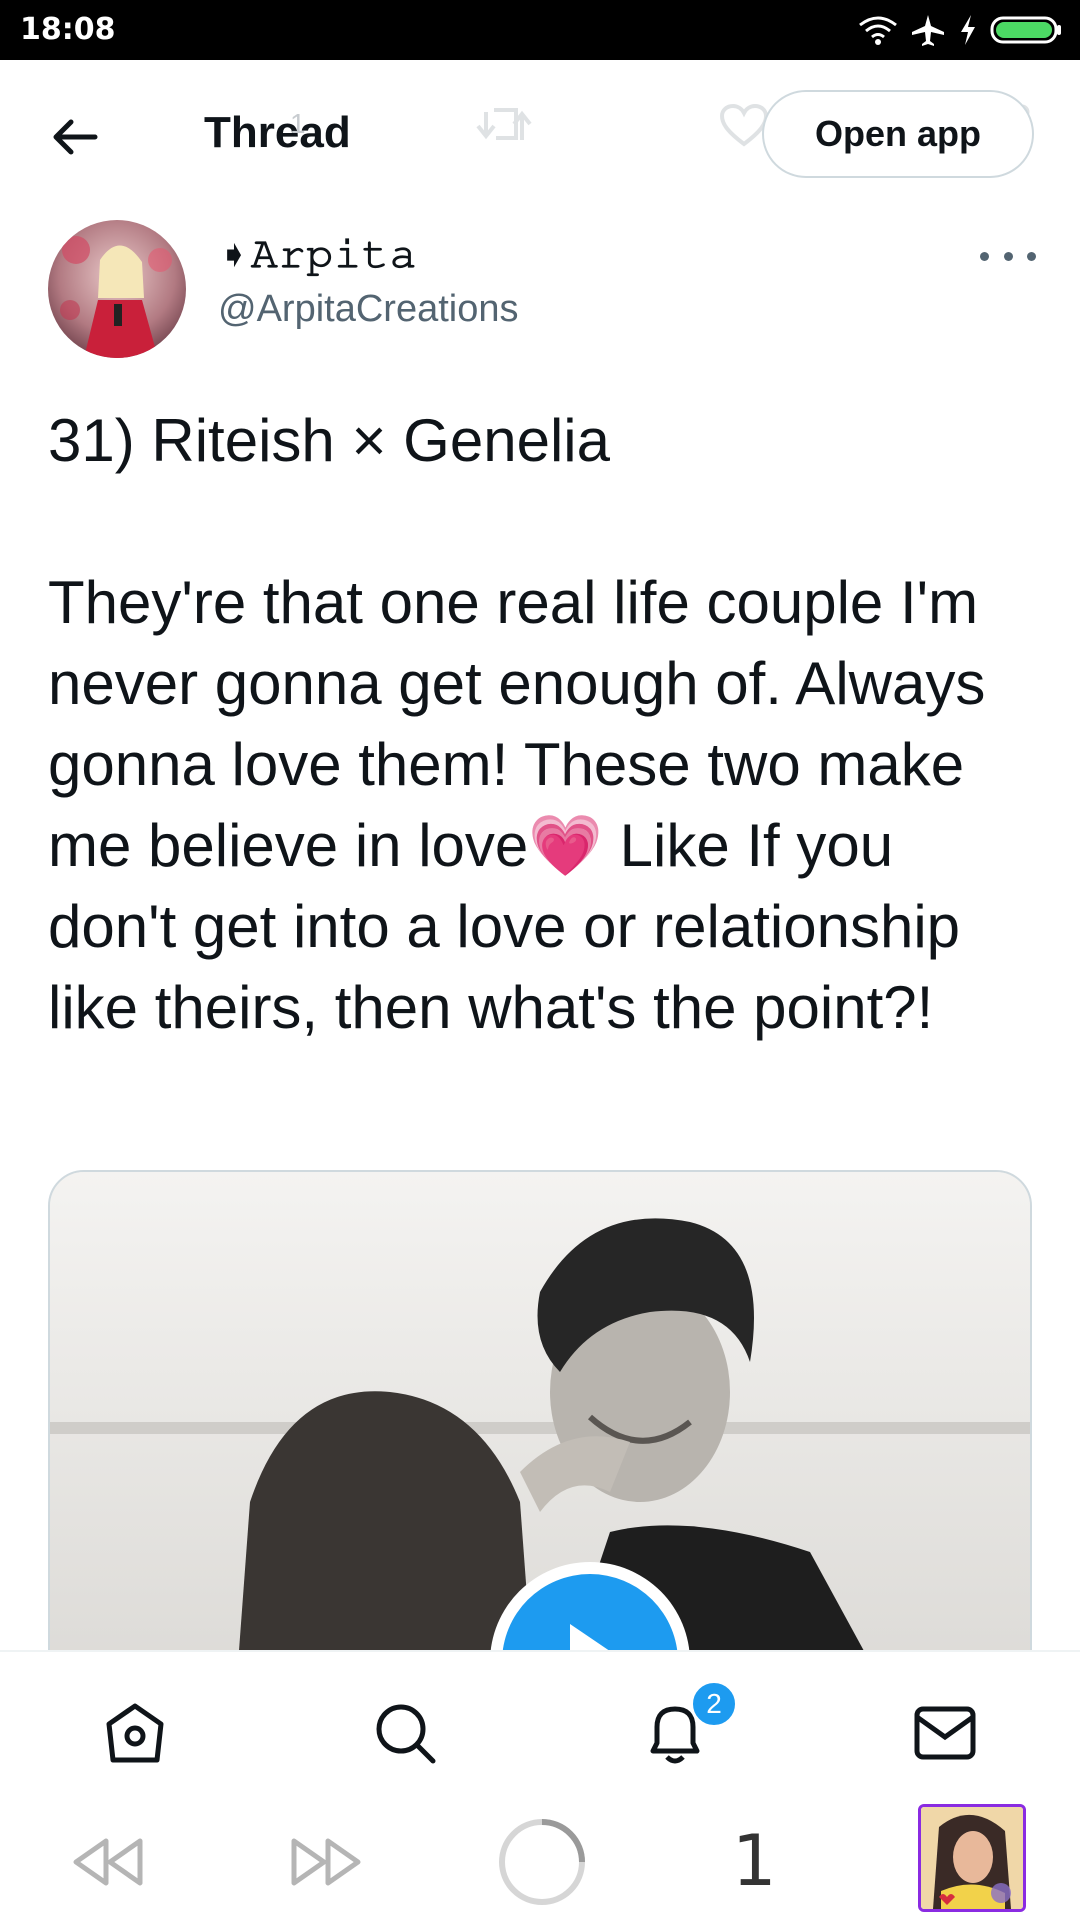 The image size is (1080, 1920). What do you see at coordinates (540, 30) in the screenshot?
I see `status-bar: 18:08` at bounding box center [540, 30].